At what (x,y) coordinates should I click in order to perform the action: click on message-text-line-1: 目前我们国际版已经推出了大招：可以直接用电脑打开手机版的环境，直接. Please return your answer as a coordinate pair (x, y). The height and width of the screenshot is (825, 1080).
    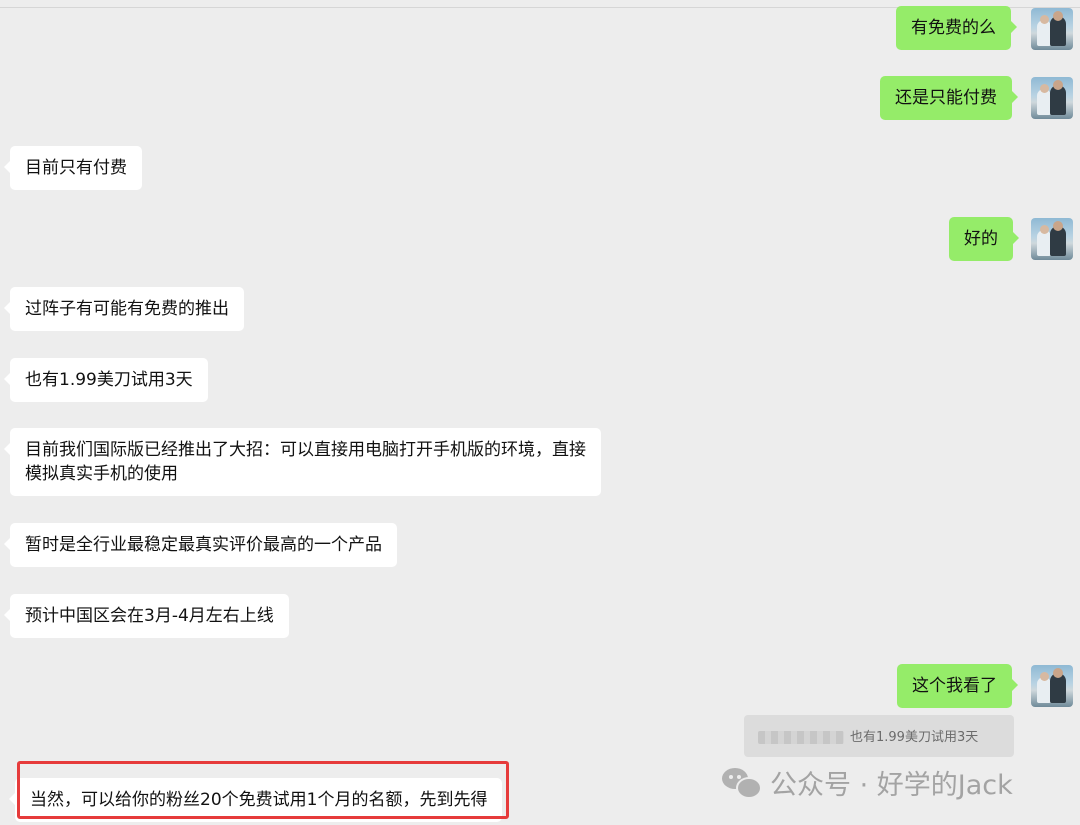
    Looking at the image, I should click on (305, 450).